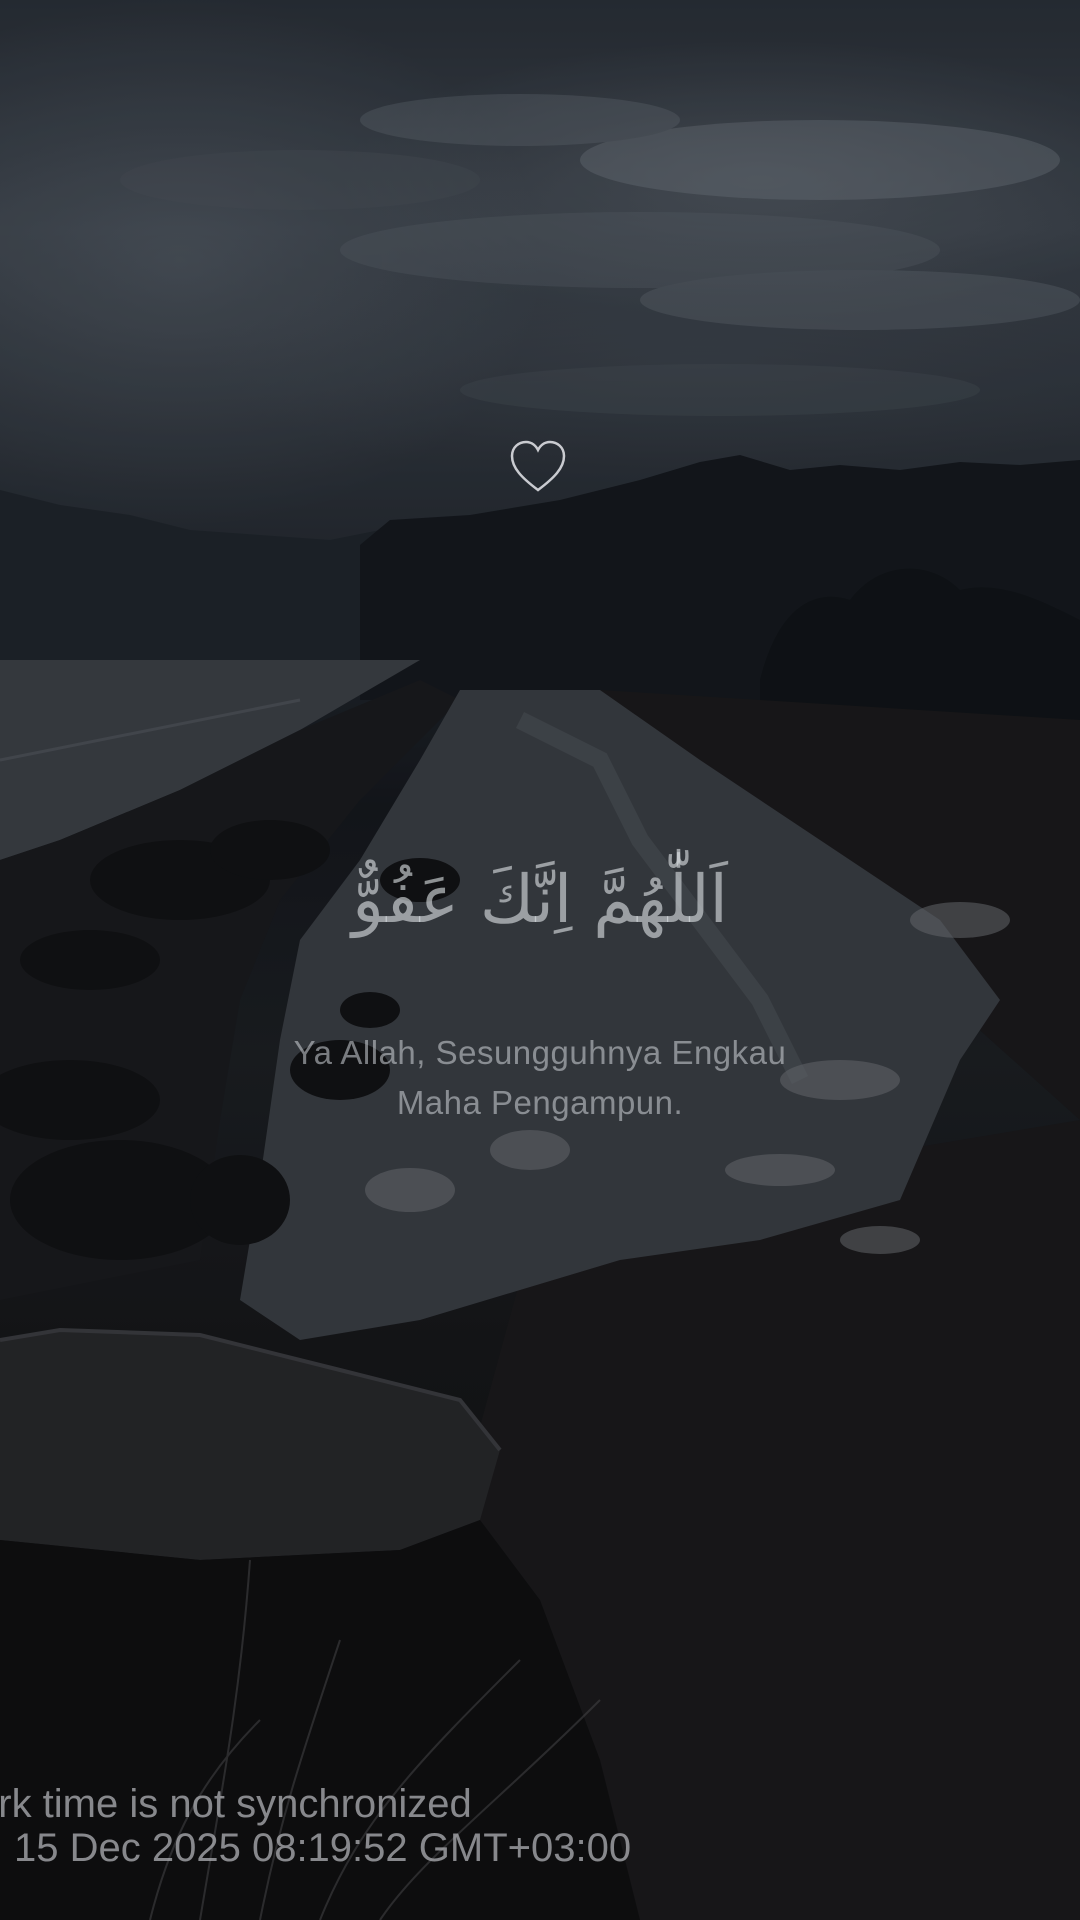  Describe the element at coordinates (540, 899) in the screenshot. I see `arabic-prayer-text: اَللّٰهُمَّ اِنَّكَ عَفُوٌّ` at that location.